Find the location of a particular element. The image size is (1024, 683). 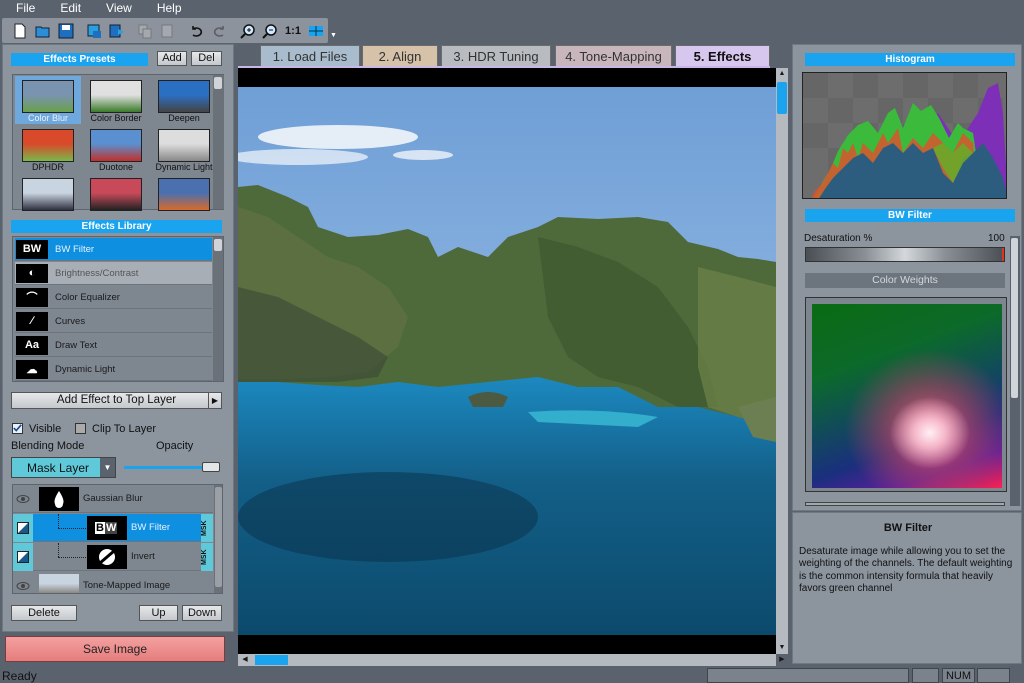

status-num: NUM is located at coordinates (958, 675).